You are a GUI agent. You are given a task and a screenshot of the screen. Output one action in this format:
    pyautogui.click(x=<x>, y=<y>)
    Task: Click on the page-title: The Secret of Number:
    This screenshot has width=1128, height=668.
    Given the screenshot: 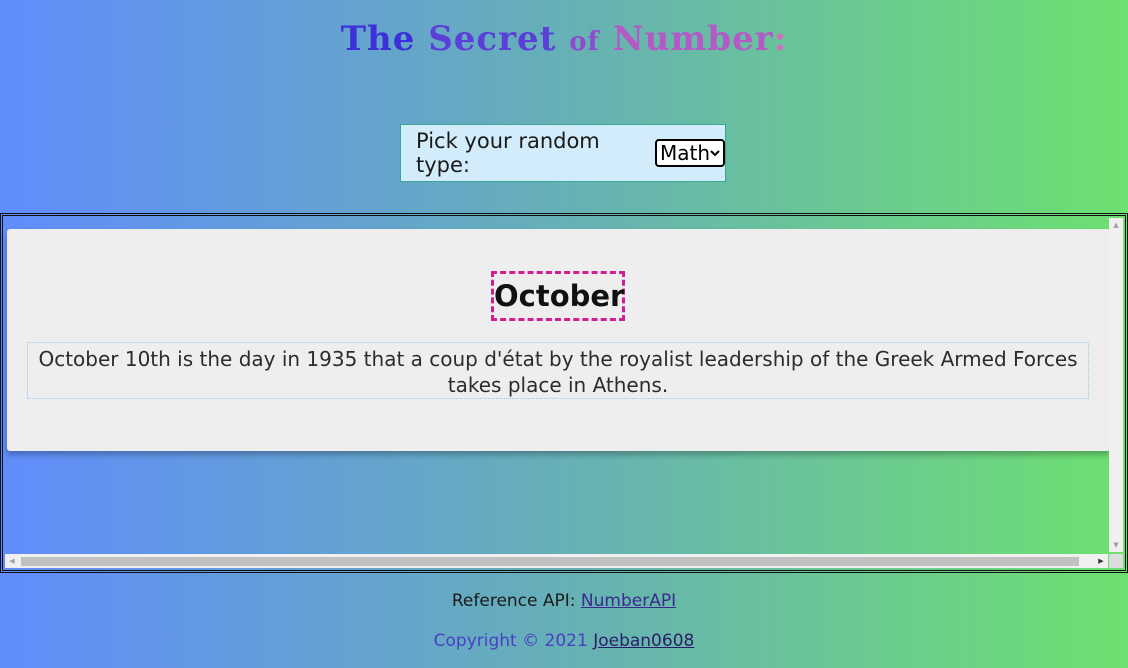 What is the action you would take?
    pyautogui.click(x=564, y=40)
    